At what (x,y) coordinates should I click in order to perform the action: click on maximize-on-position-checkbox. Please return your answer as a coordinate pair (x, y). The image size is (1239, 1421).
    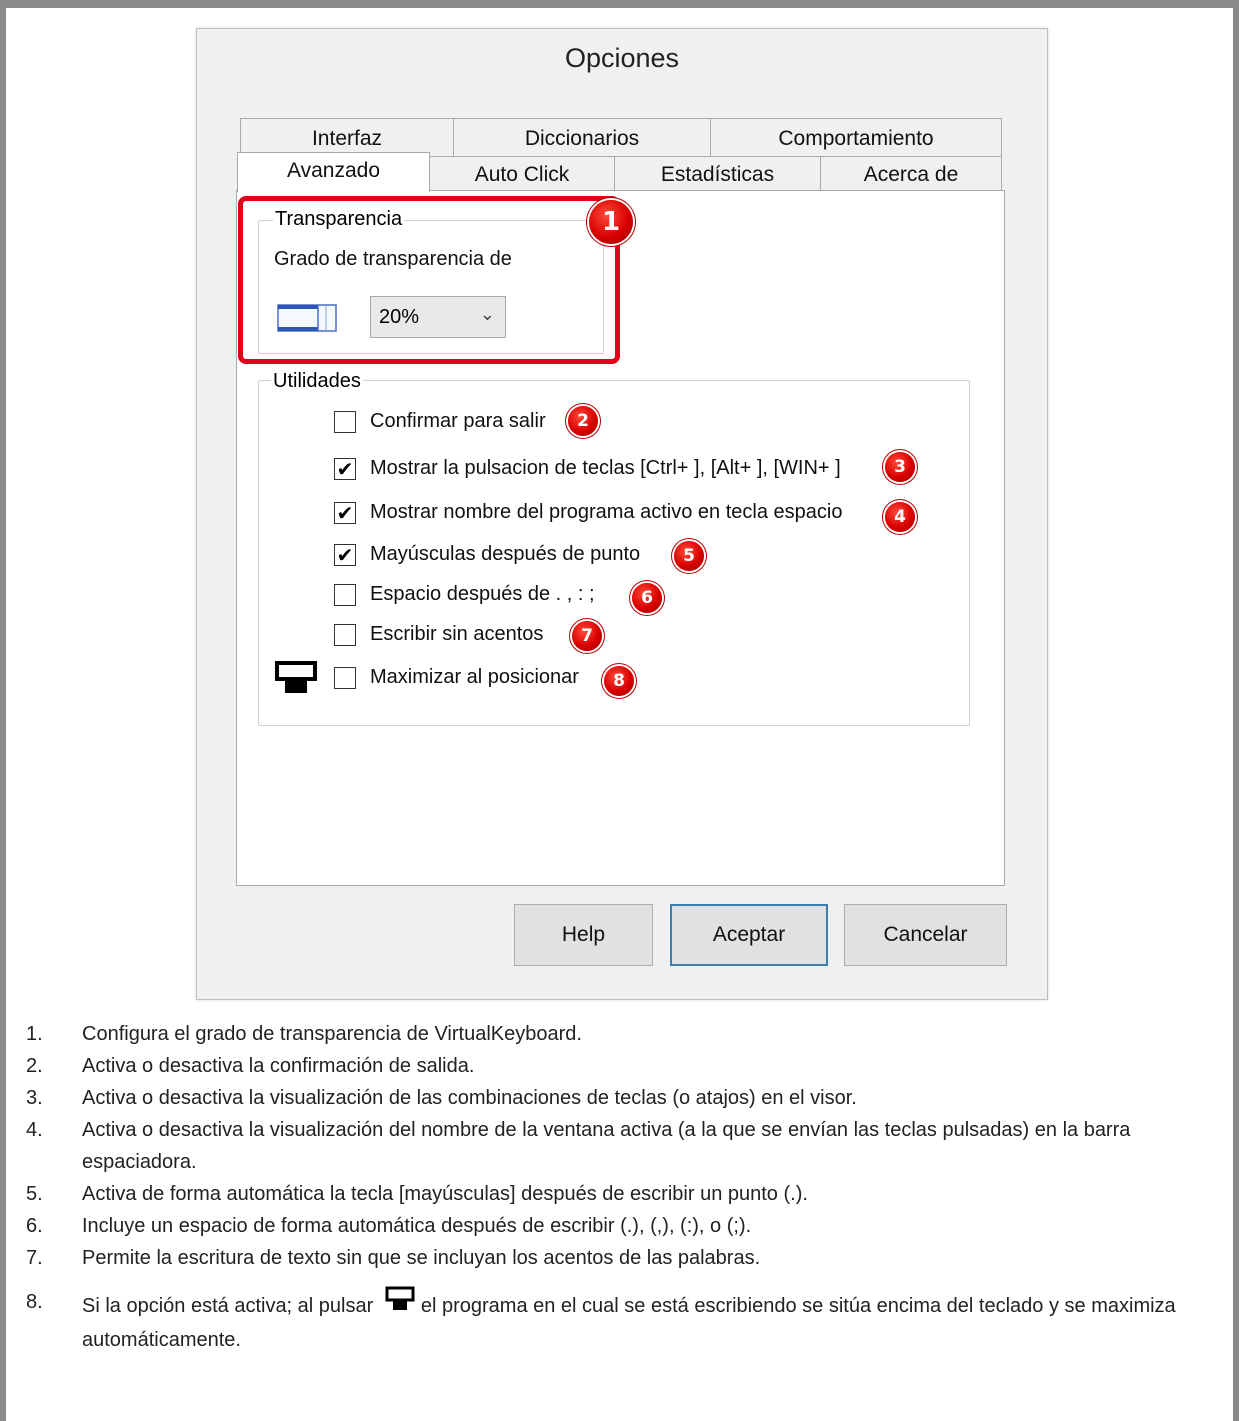
    Looking at the image, I should click on (345, 678).